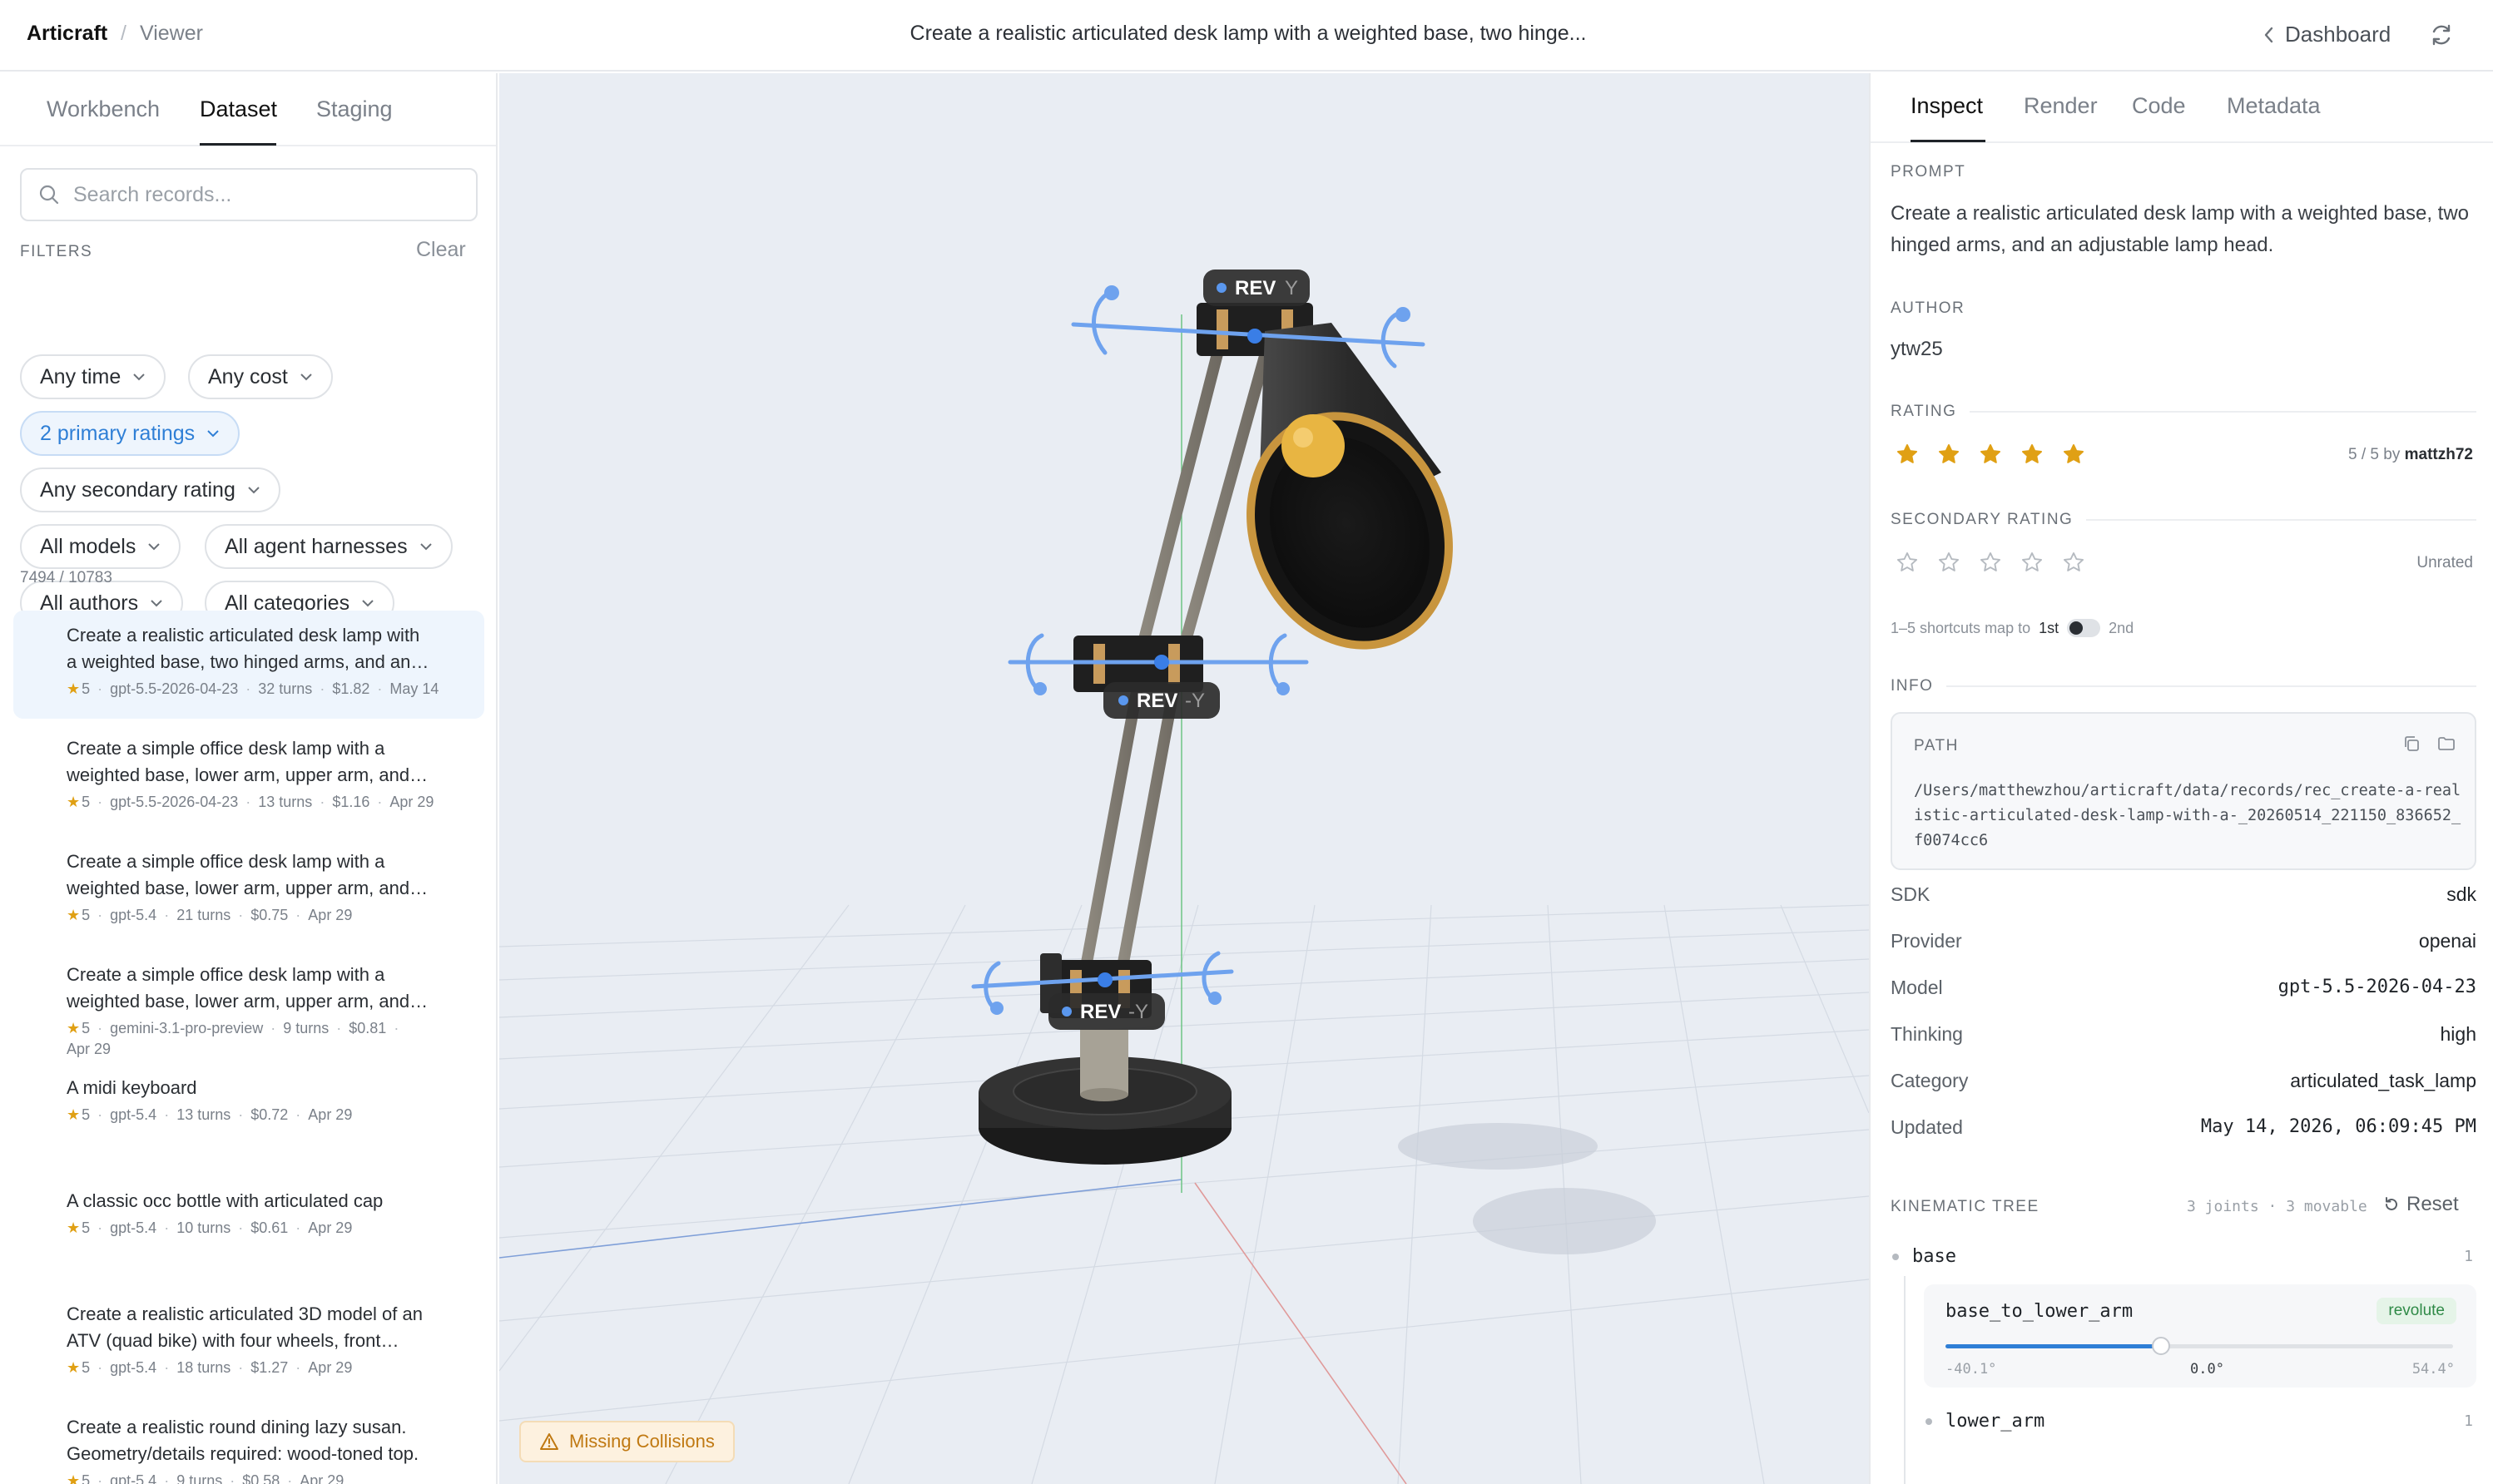  Describe the element at coordinates (2160, 1346) in the screenshot. I see `slider-handle` at that location.